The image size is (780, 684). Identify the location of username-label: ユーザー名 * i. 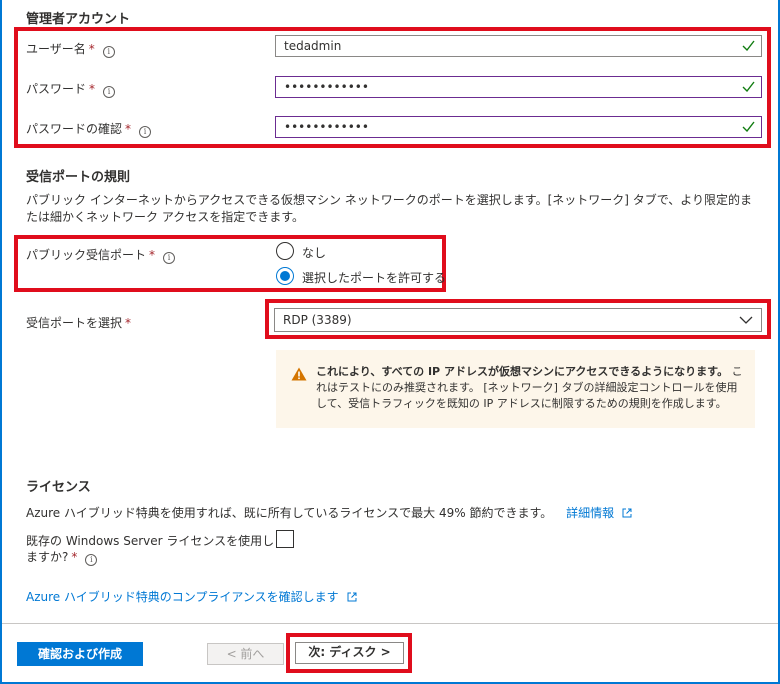
(70, 49).